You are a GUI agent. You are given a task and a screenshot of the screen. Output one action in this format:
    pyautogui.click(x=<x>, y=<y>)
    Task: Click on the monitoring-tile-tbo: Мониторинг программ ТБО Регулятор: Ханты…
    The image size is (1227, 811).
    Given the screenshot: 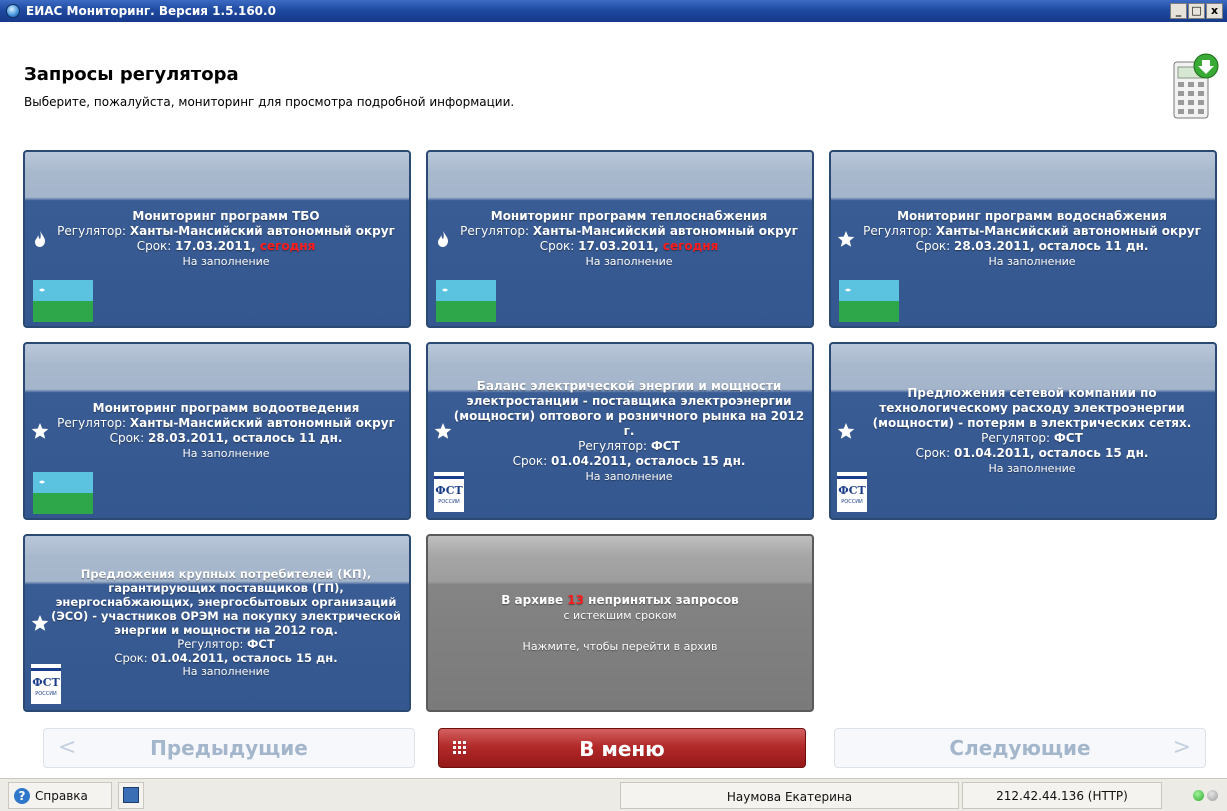 What is the action you would take?
    pyautogui.click(x=217, y=239)
    